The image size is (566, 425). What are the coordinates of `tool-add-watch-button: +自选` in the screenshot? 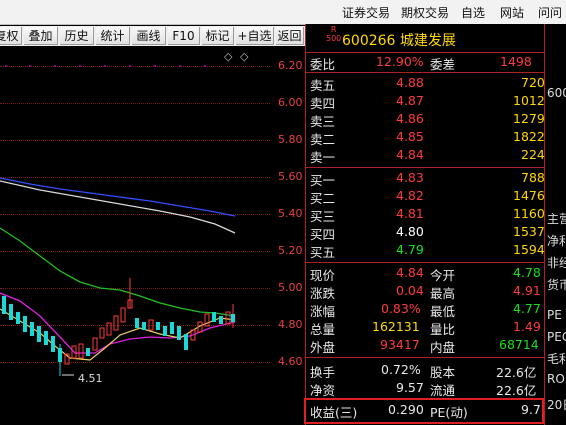 It's located at (255, 36).